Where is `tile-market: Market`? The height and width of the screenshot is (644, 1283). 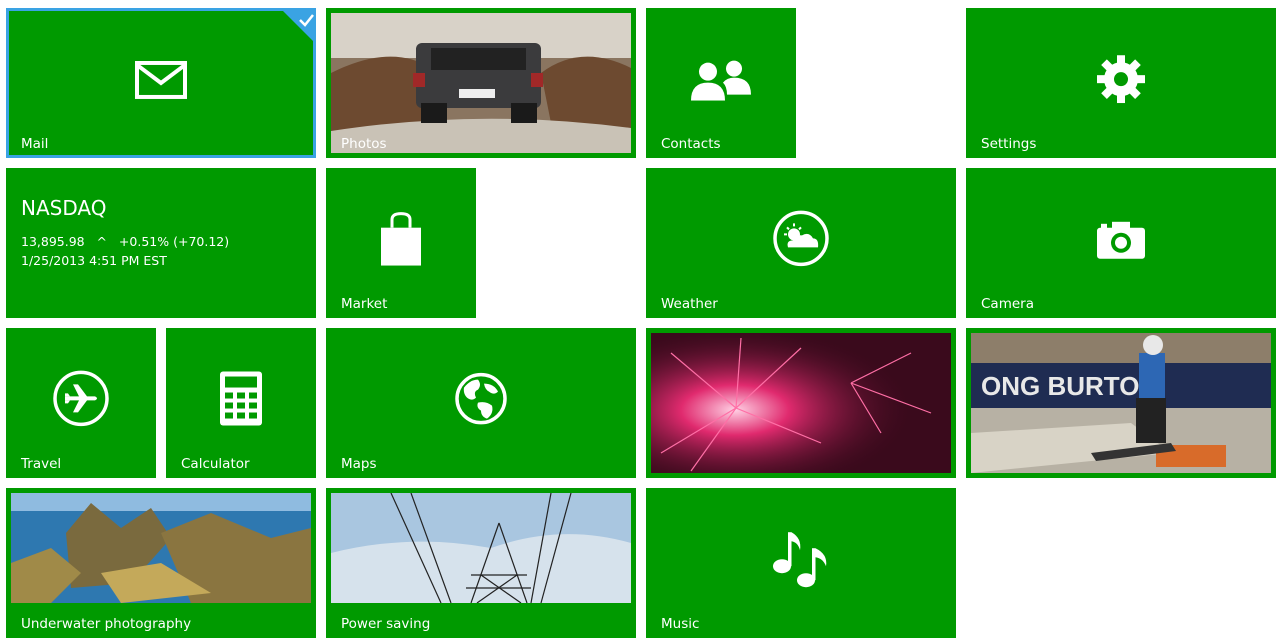 tile-market: Market is located at coordinates (401, 243).